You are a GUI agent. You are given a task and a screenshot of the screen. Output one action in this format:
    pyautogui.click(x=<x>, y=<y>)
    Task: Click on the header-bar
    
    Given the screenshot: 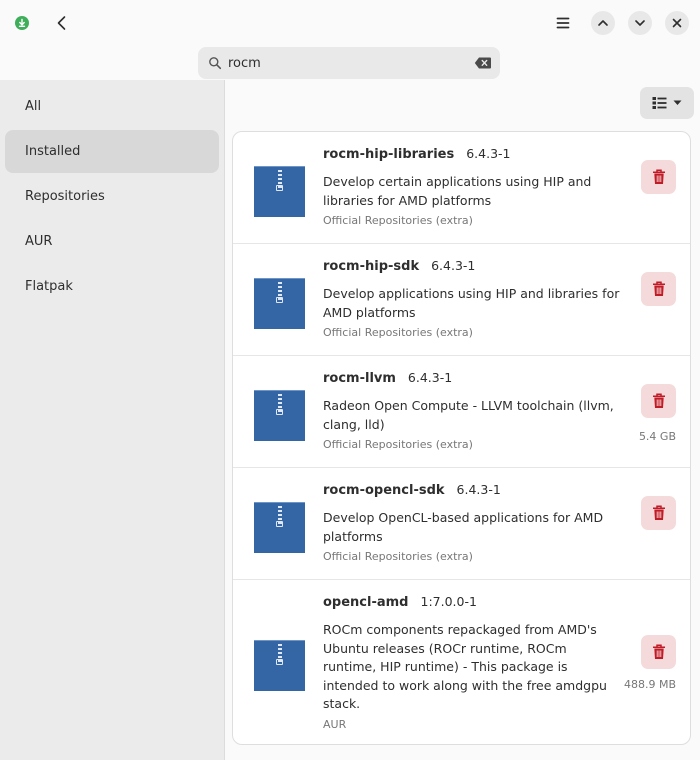 What is the action you would take?
    pyautogui.click(x=350, y=40)
    